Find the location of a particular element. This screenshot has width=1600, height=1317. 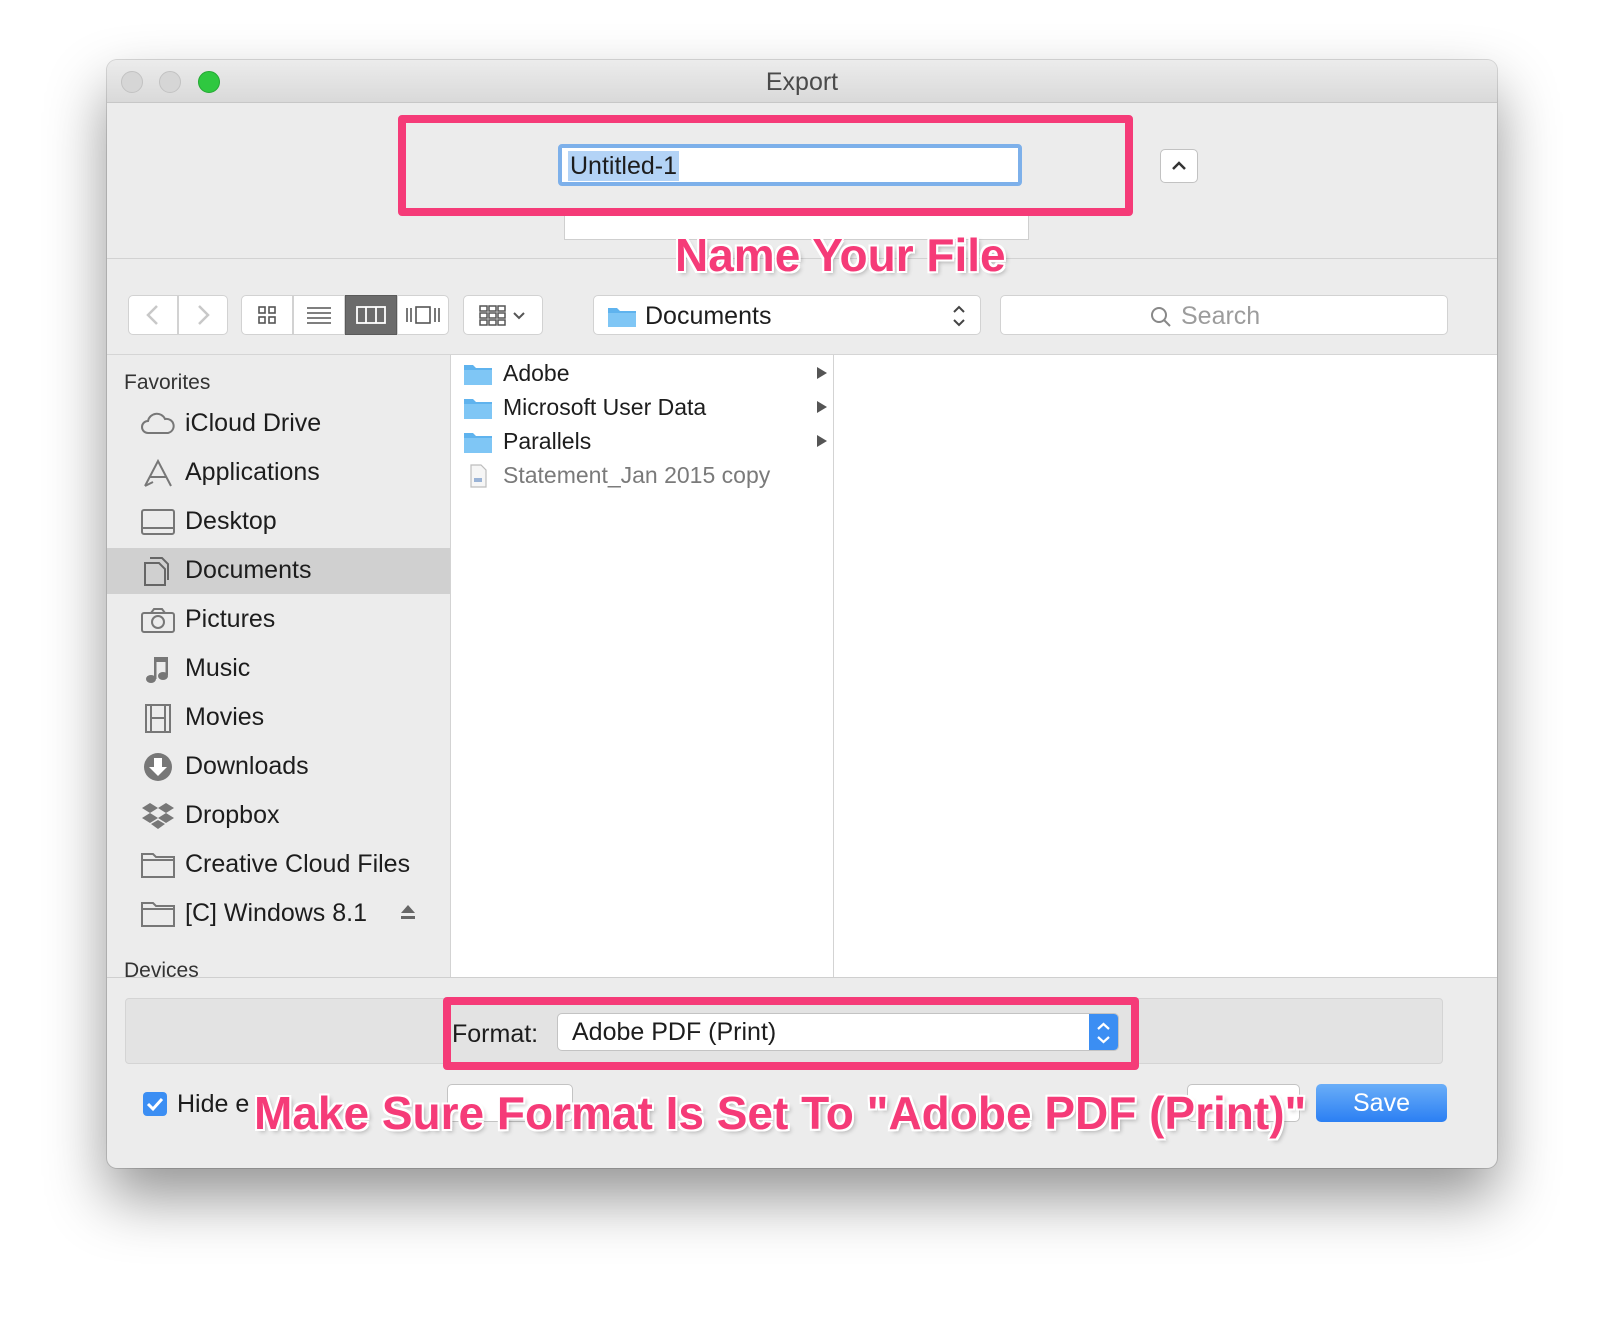

sidebar-item-label: Pictures is located at coordinates (230, 619).